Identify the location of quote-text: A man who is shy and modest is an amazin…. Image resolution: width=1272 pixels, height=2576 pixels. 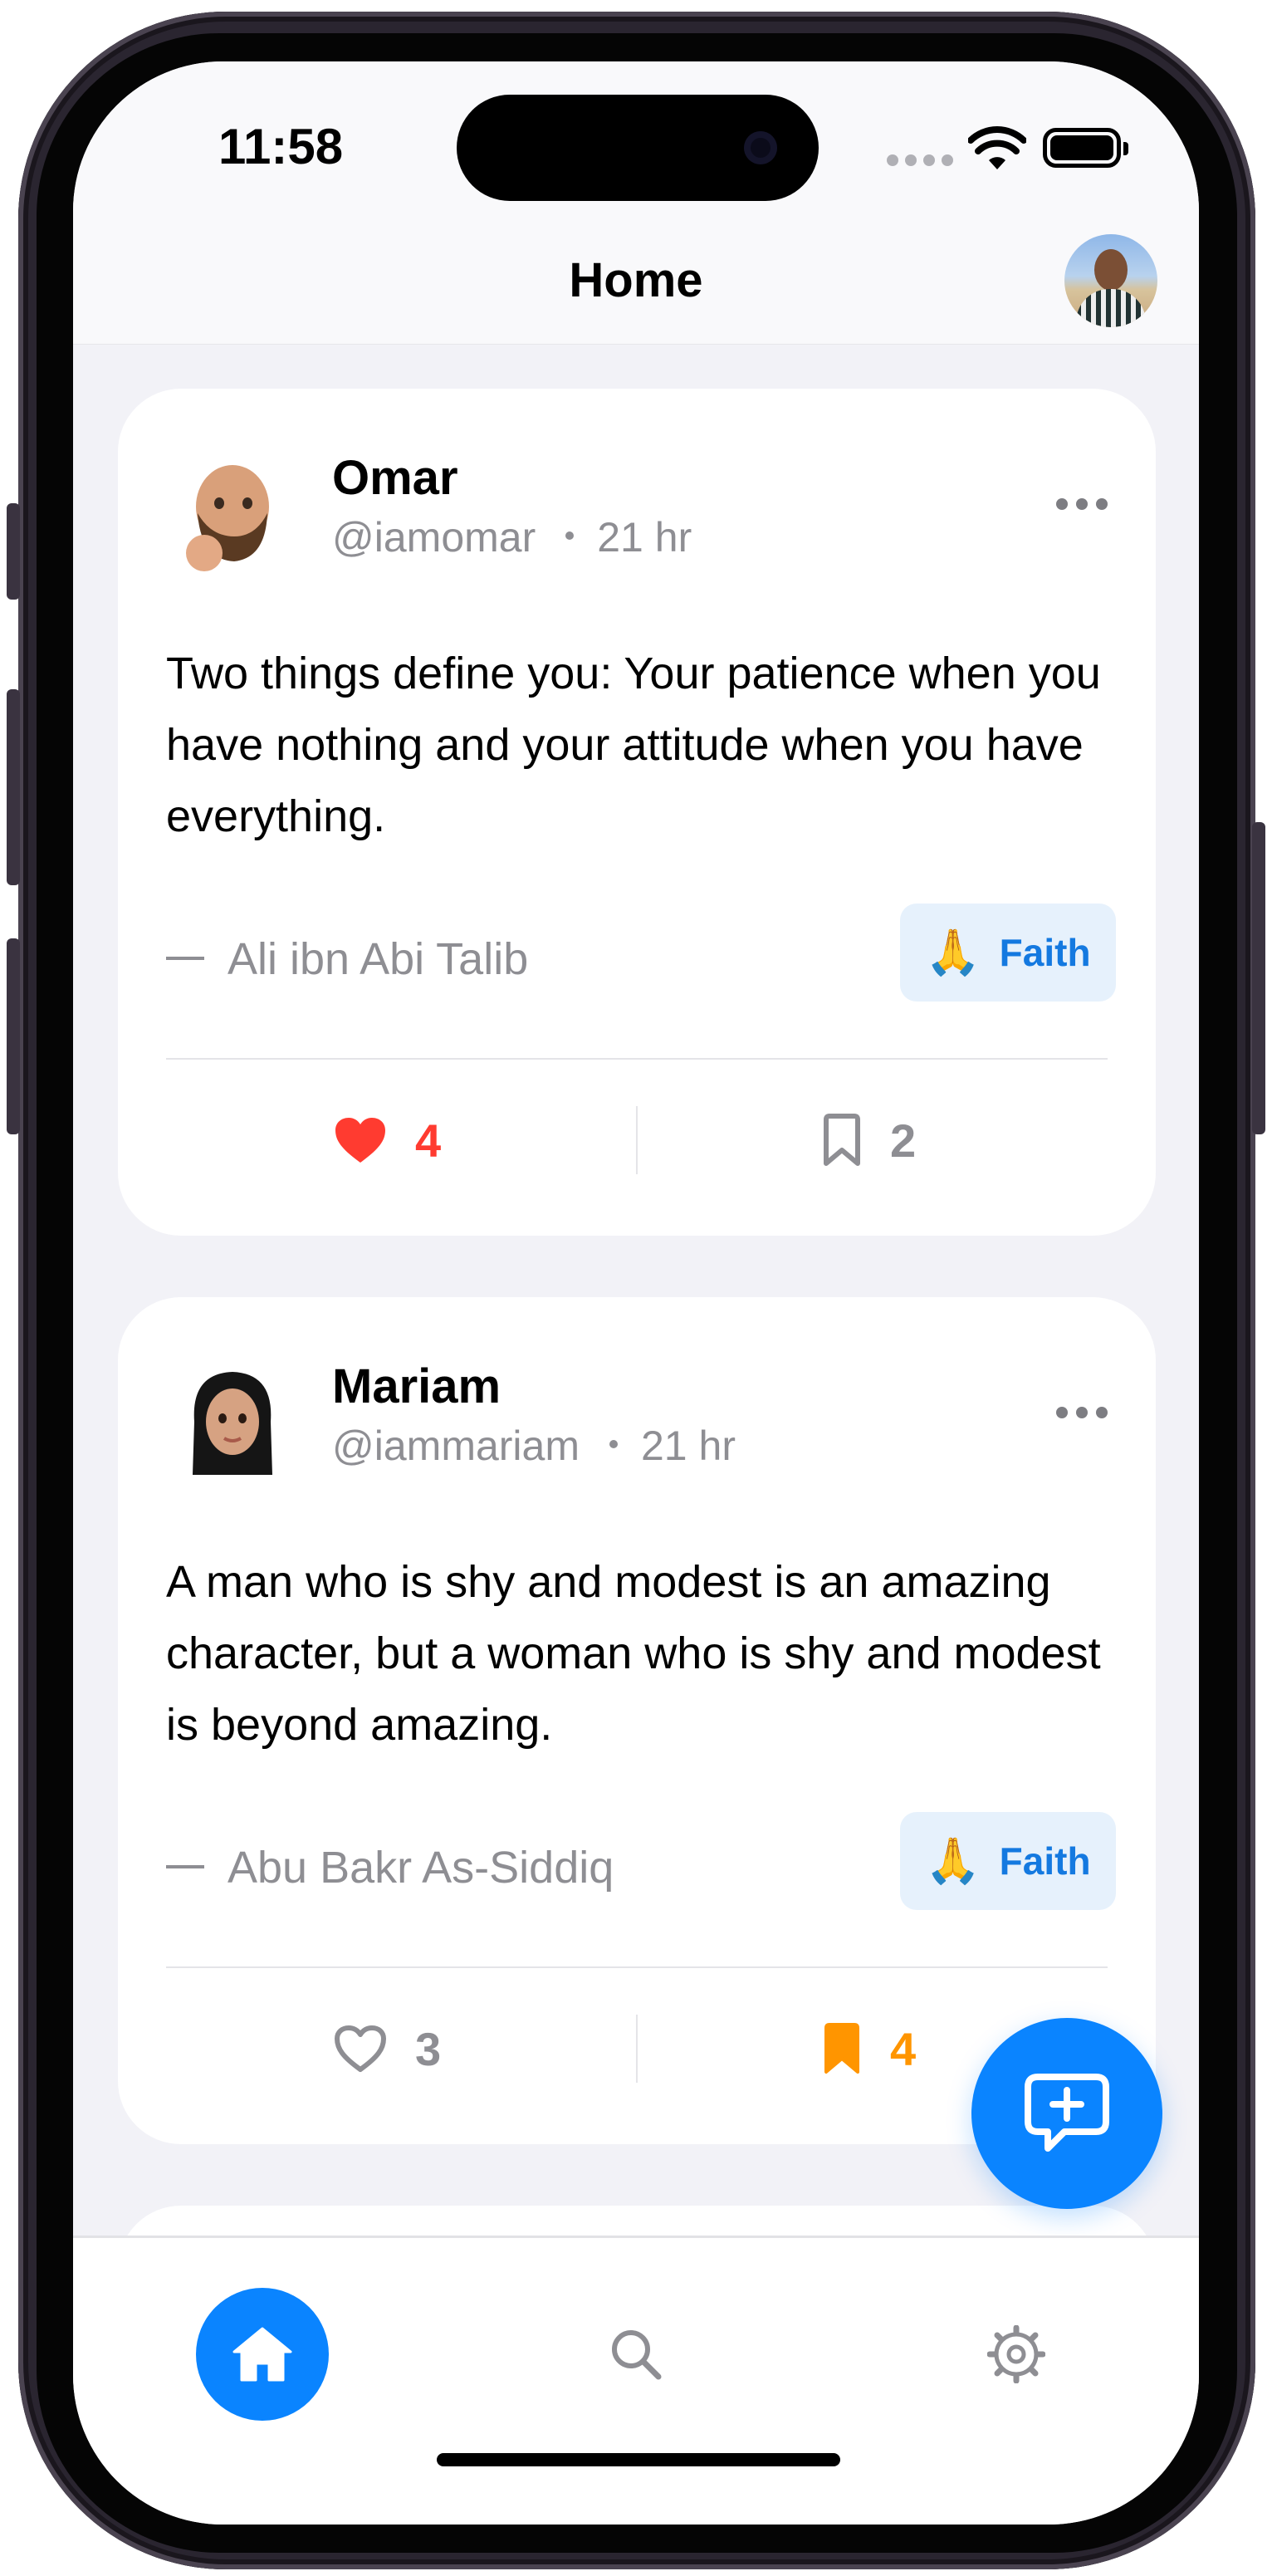
(633, 1653).